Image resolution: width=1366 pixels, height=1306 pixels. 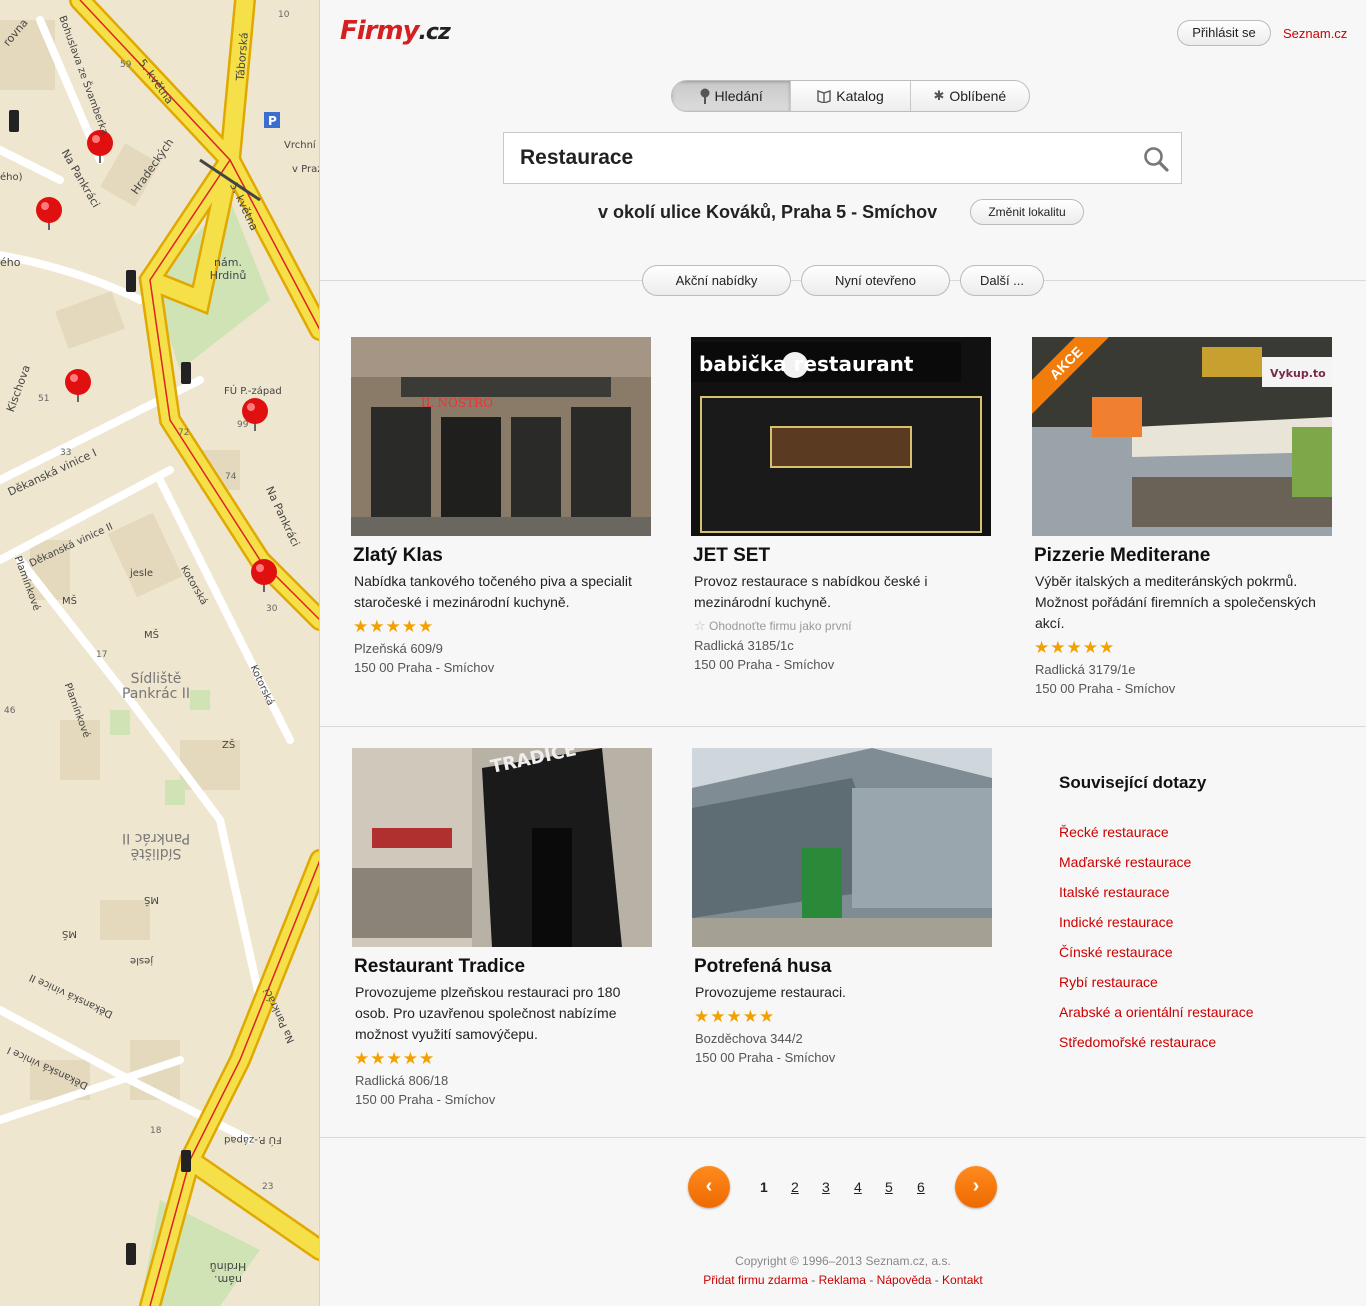 I want to click on page-1: 1, so click(x=764, y=1187).